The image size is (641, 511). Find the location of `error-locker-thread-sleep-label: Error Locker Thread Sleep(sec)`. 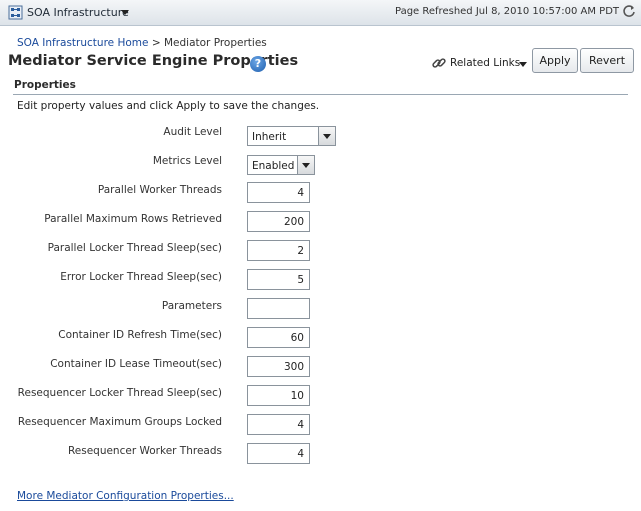

error-locker-thread-sleep-label: Error Locker Thread Sleep(sec) is located at coordinates (141, 277).